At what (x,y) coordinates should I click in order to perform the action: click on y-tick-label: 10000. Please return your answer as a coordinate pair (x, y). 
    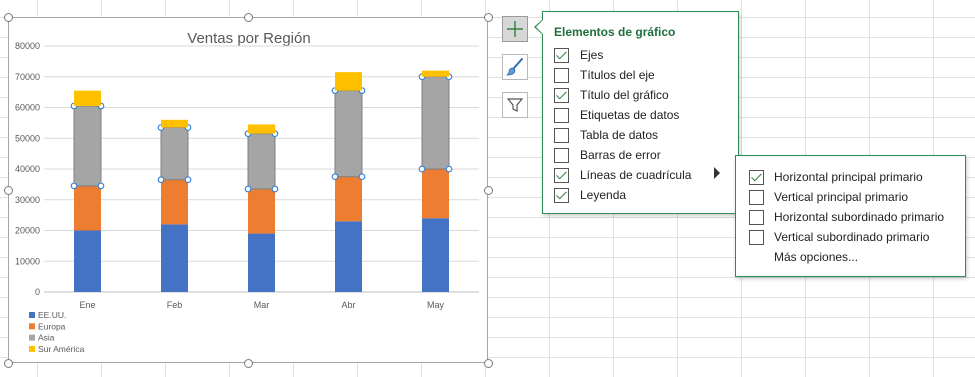
    Looking at the image, I should click on (27, 261).